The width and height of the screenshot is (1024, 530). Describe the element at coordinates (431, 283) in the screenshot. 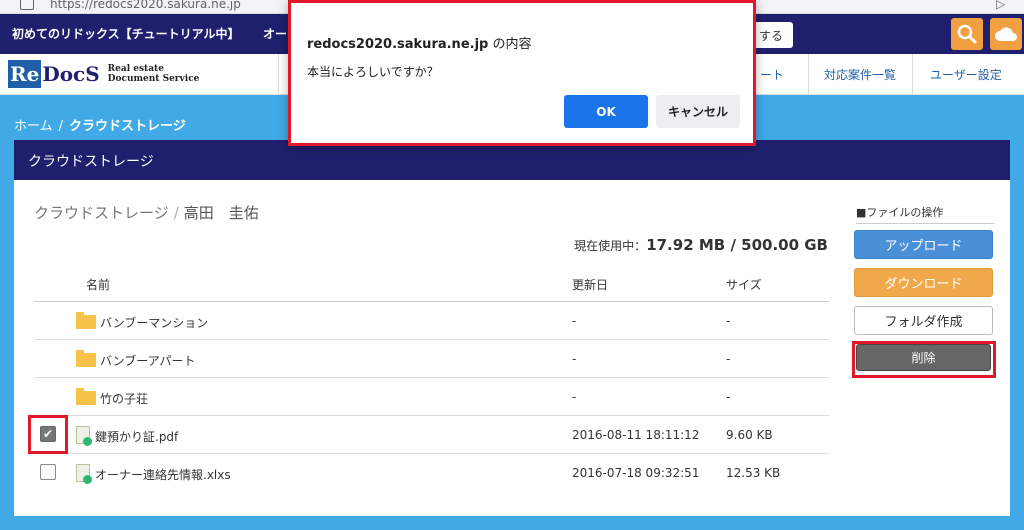

I see `table-header: 名前 更新日 サイズ` at that location.